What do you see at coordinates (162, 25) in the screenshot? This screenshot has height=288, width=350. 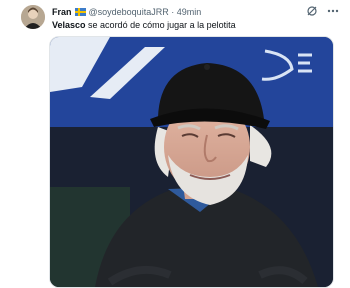 I see `tweet-text-body: se acordó de cómo jugar a la pelotita` at bounding box center [162, 25].